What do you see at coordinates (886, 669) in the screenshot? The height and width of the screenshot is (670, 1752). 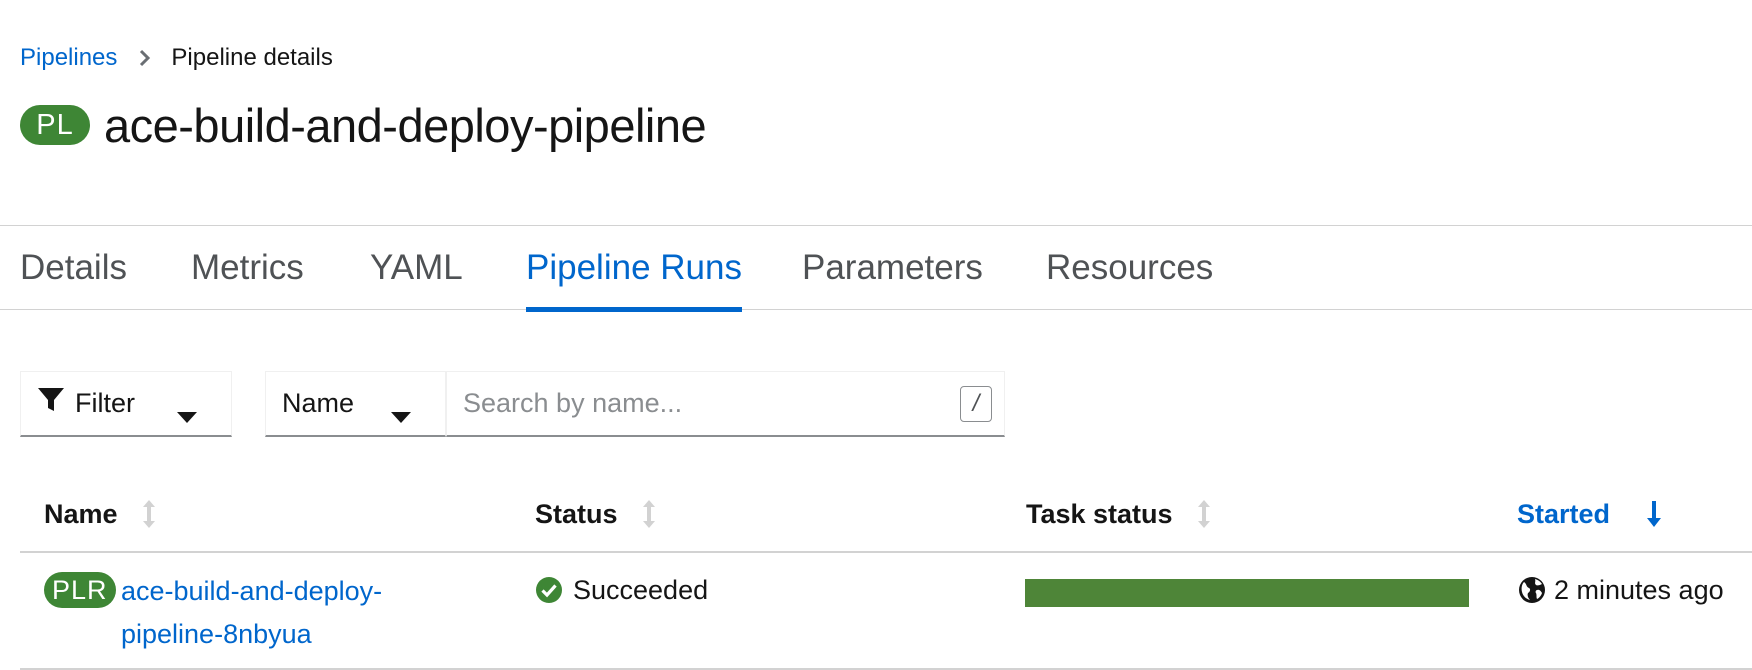 I see `table-row-divider` at bounding box center [886, 669].